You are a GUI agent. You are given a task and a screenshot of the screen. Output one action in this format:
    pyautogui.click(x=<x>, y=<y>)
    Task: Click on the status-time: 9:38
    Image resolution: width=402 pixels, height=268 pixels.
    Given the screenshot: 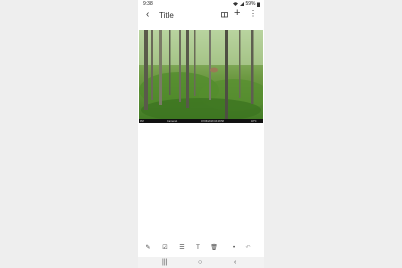 What is the action you would take?
    pyautogui.click(x=148, y=4)
    